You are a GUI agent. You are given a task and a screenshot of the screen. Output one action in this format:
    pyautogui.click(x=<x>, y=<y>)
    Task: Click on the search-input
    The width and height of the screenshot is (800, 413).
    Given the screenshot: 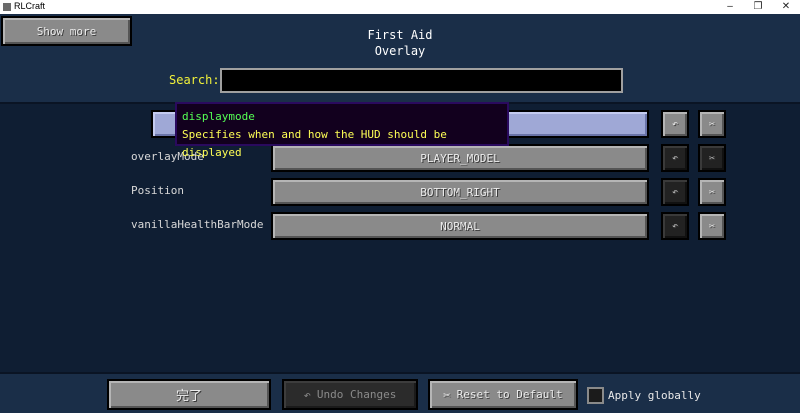 What is the action you would take?
    pyautogui.click(x=421, y=80)
    